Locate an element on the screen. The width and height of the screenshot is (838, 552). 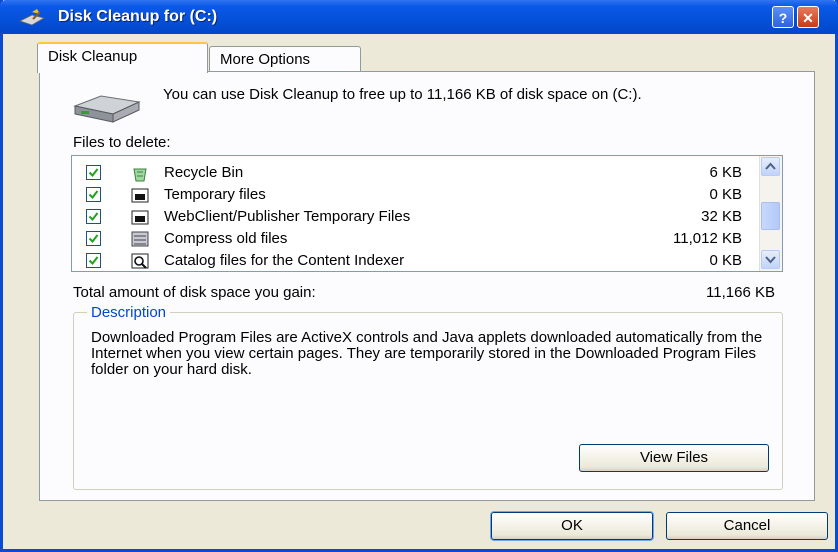
compress-old-files-checkbox is located at coordinates (93, 238).